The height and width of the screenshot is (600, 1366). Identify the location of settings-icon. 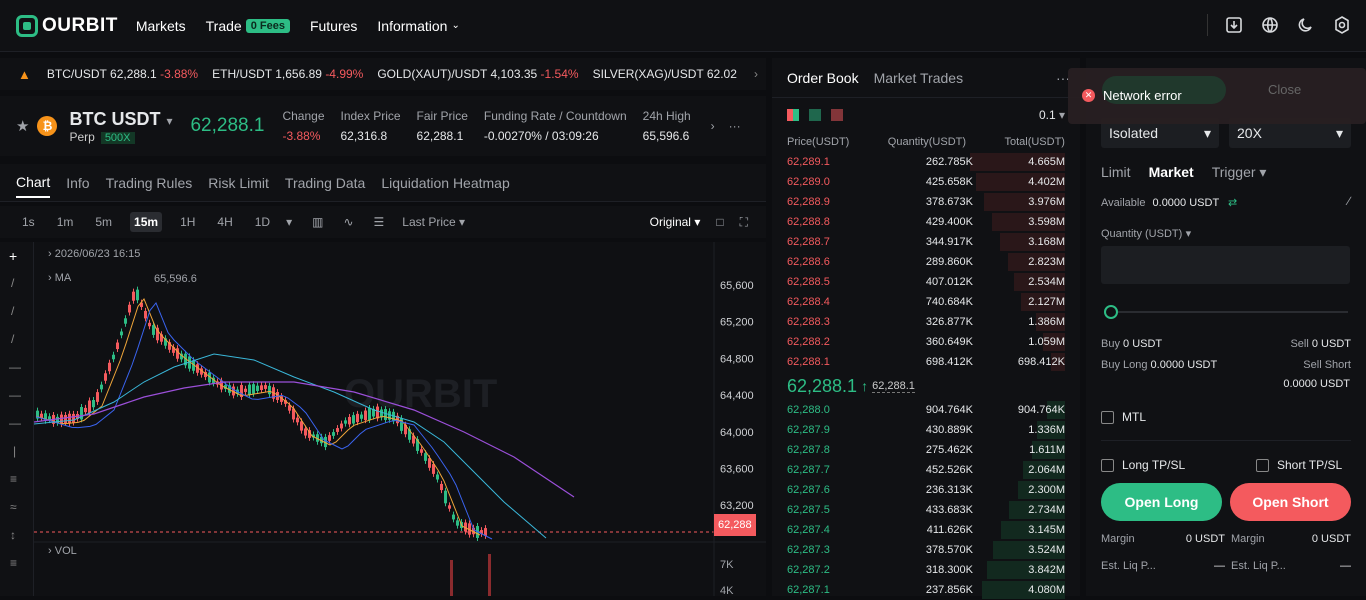
(1342, 25).